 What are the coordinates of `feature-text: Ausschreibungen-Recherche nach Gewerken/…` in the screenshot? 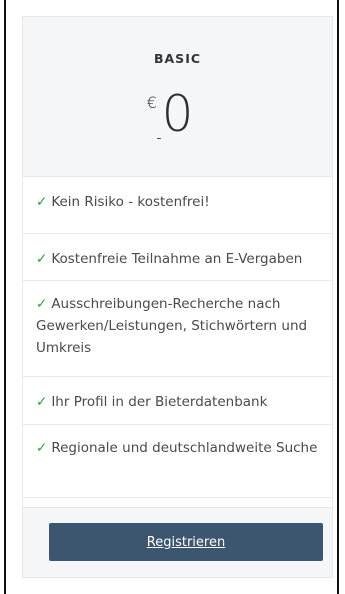 It's located at (172, 326).